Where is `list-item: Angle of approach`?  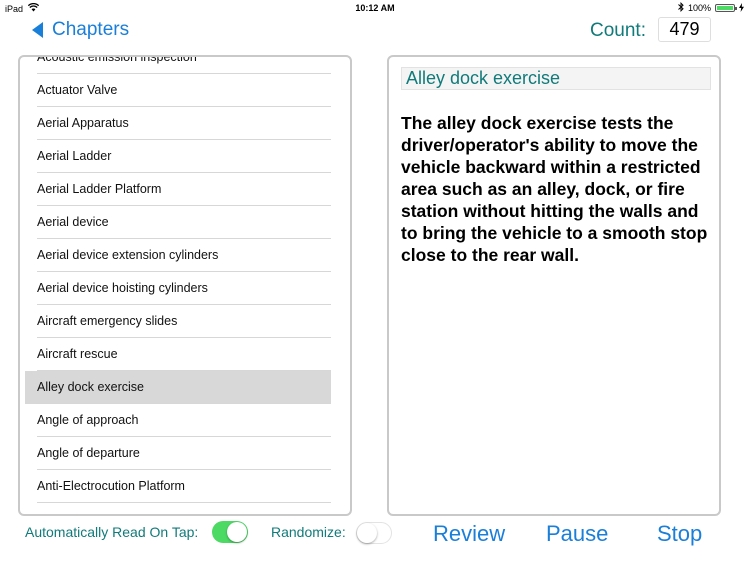
list-item: Angle of approach is located at coordinates (178, 420).